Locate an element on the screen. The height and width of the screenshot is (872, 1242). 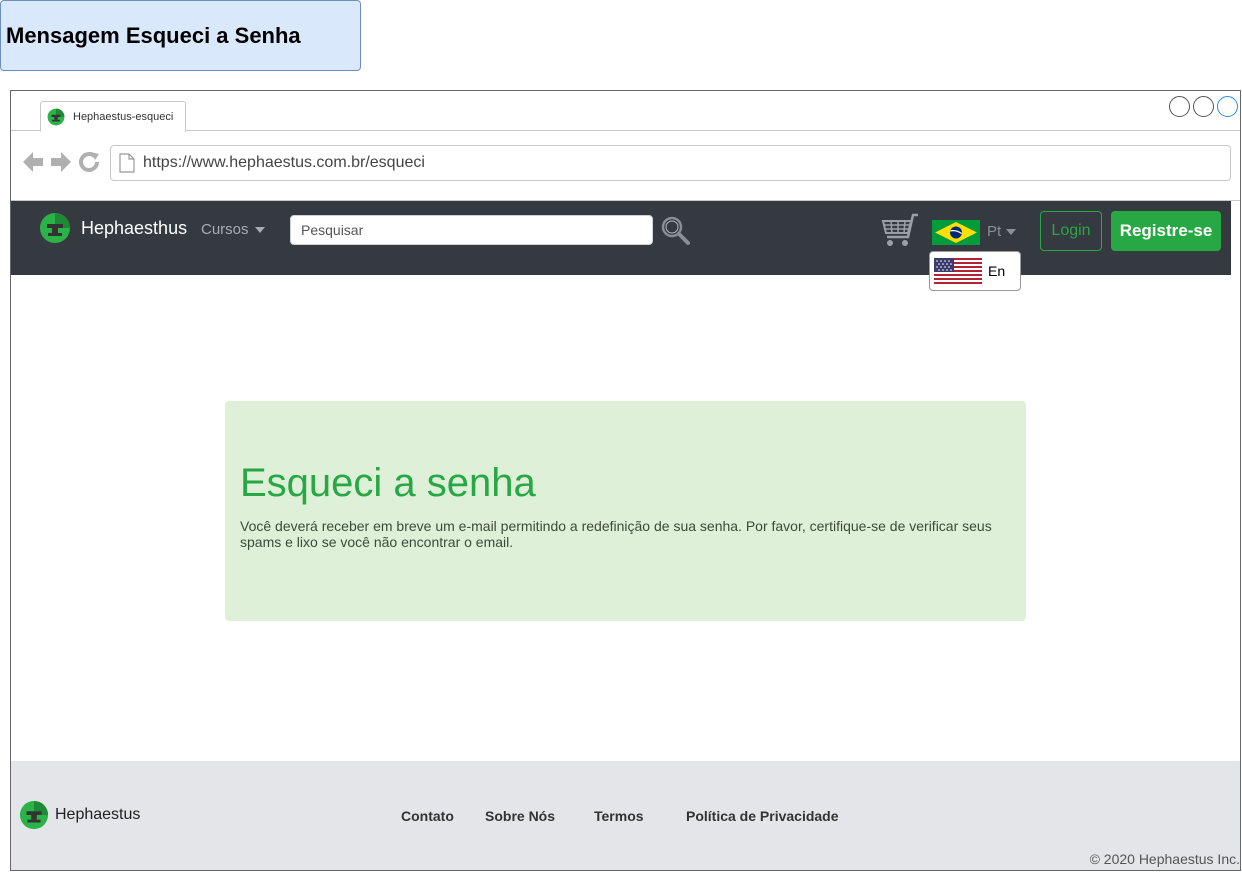
address-bar: https://www.hephaestus.com.br/esqueci is located at coordinates (670, 163).